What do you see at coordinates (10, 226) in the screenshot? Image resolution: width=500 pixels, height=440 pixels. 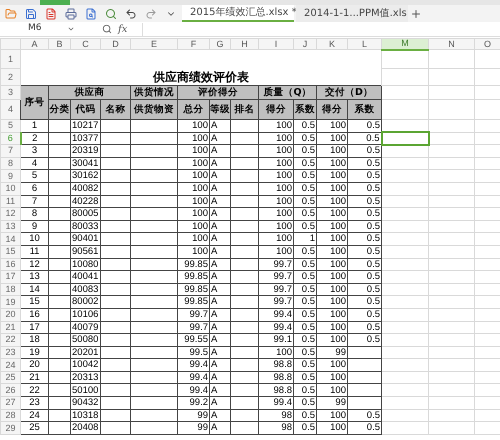 I see `row-number: 13` at bounding box center [10, 226].